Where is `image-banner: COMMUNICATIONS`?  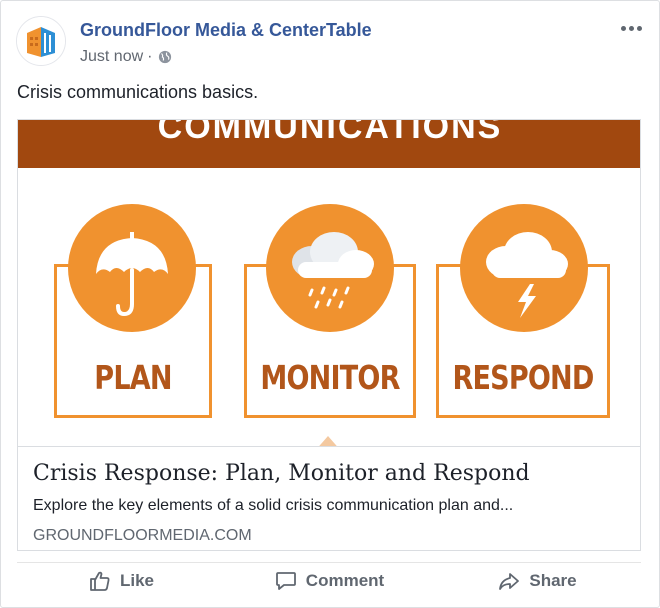
image-banner: COMMUNICATIONS is located at coordinates (329, 144).